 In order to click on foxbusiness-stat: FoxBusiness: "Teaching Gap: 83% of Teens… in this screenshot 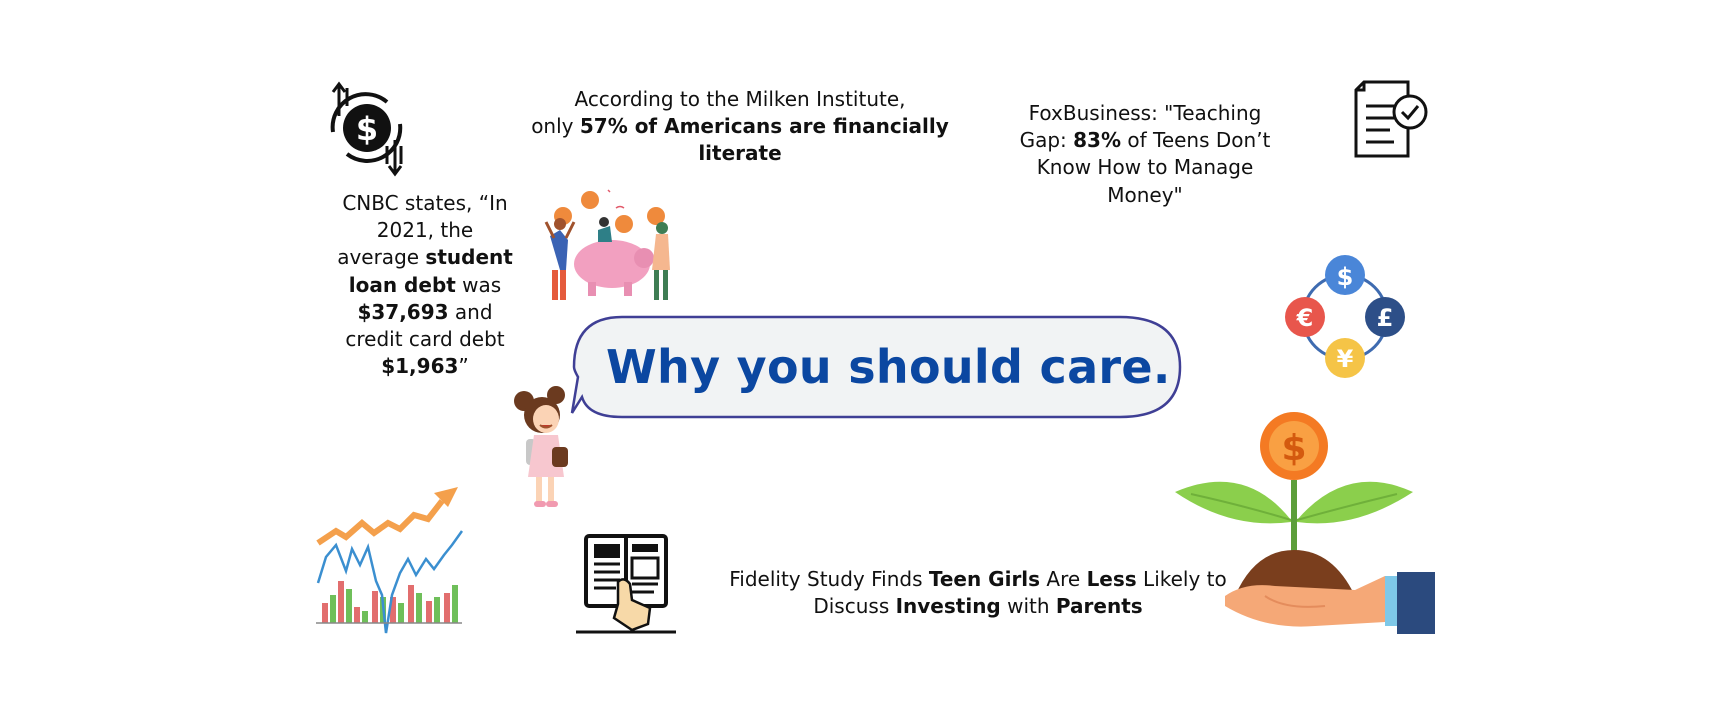, I will do `click(1145, 154)`.